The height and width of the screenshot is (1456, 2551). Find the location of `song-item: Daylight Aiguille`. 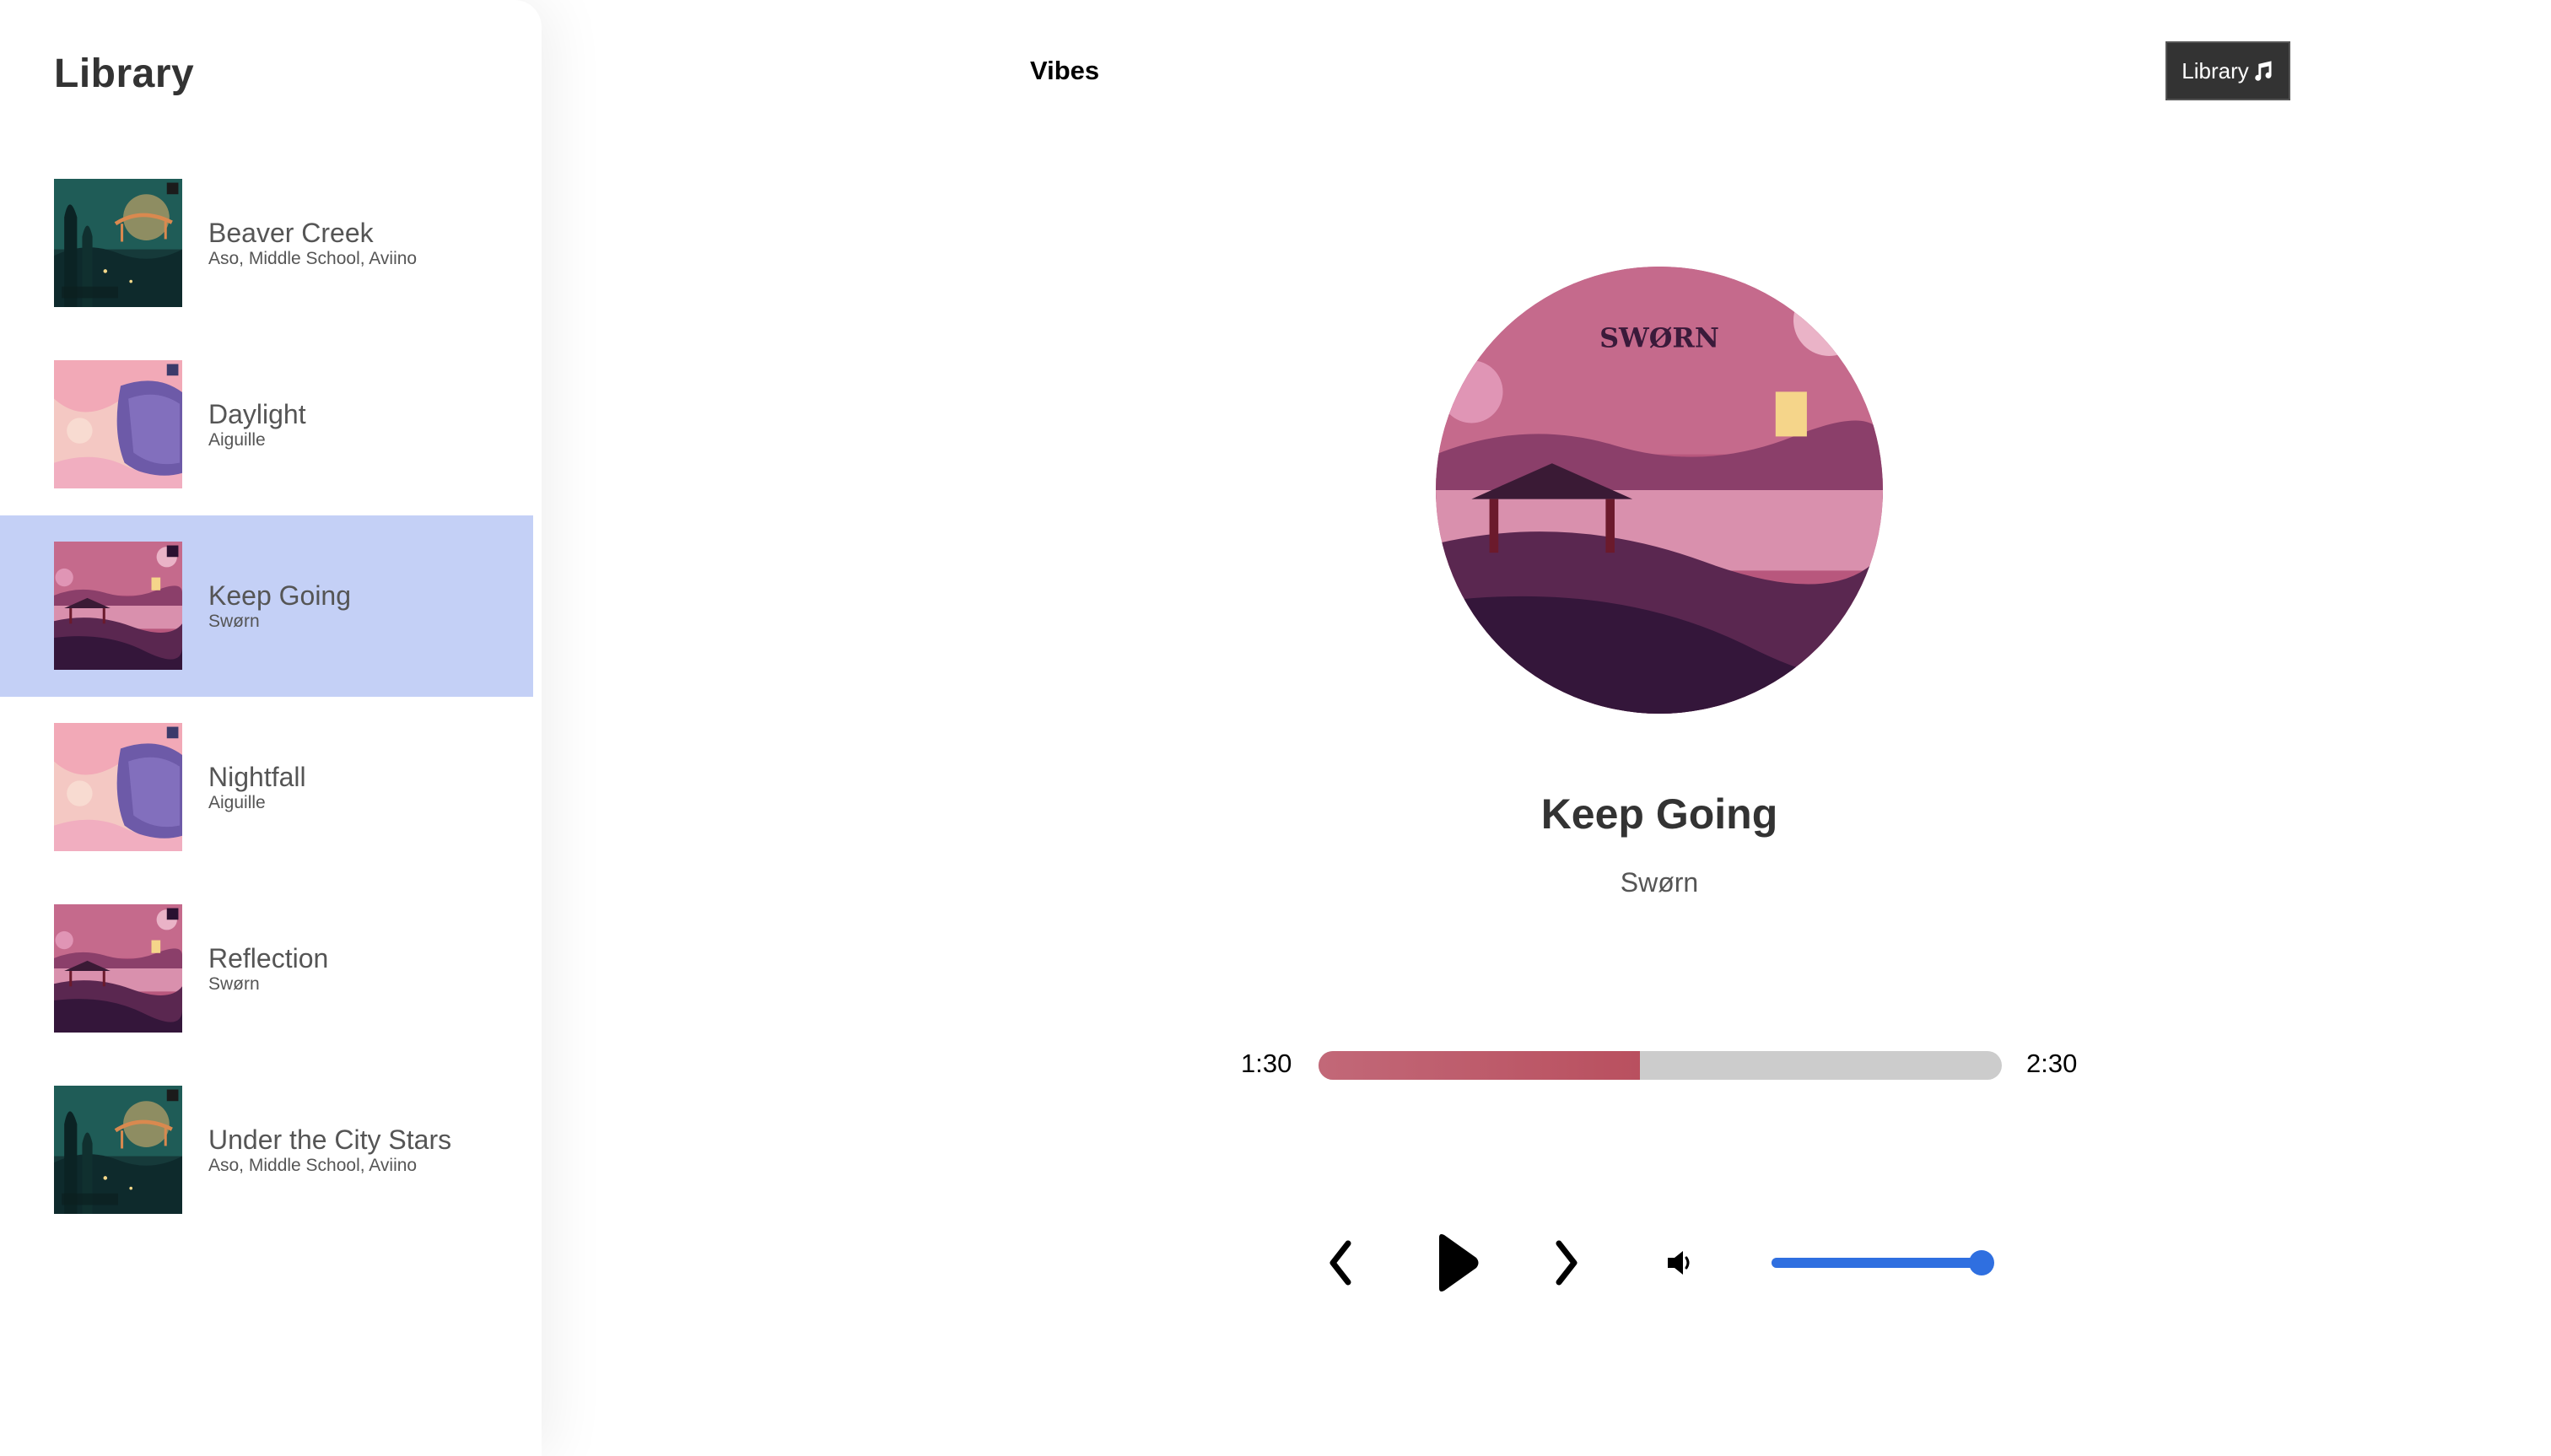

song-item: Daylight Aiguille is located at coordinates (266, 424).